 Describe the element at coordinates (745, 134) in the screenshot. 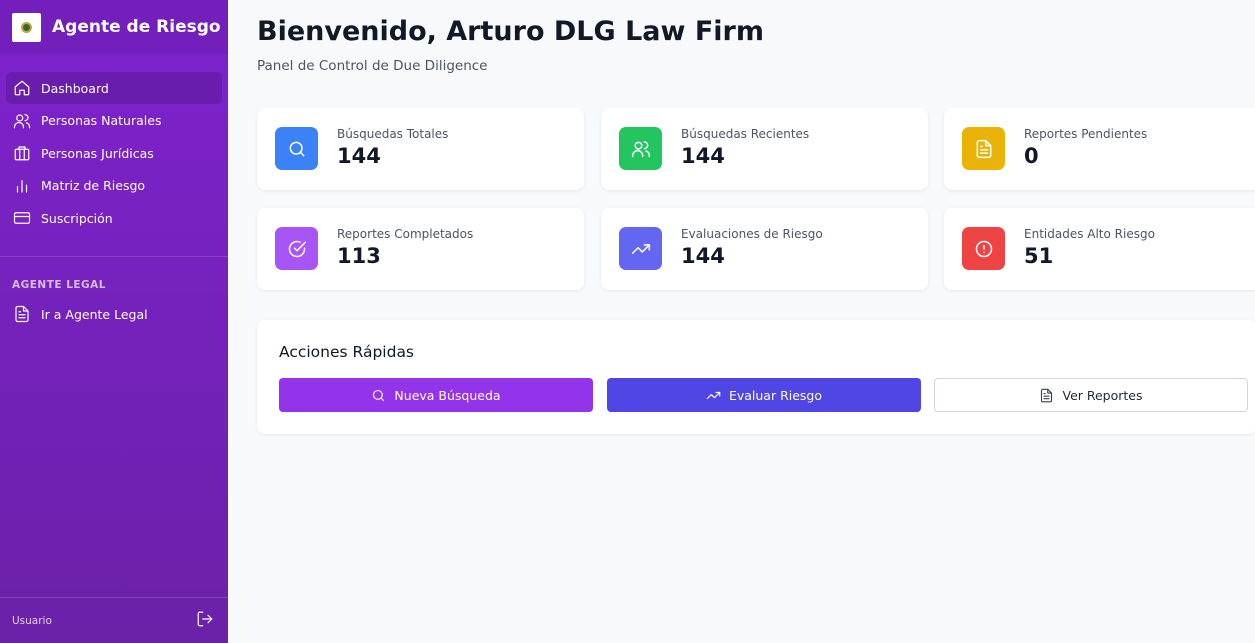

I see `stat-label: Búsquedas Recientes` at that location.